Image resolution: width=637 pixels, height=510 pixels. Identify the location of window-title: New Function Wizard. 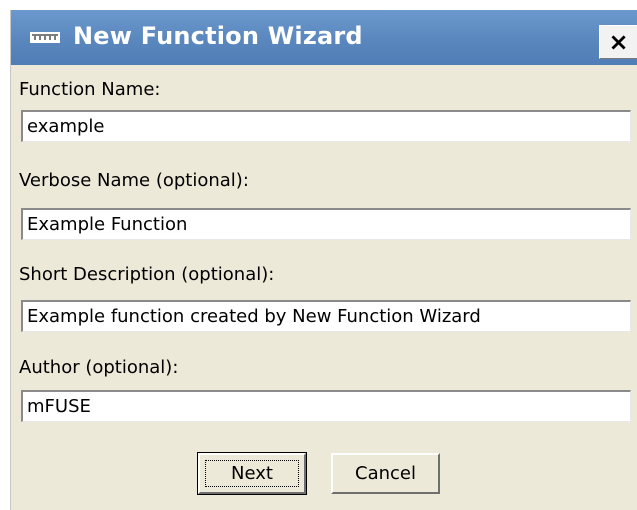
(218, 36).